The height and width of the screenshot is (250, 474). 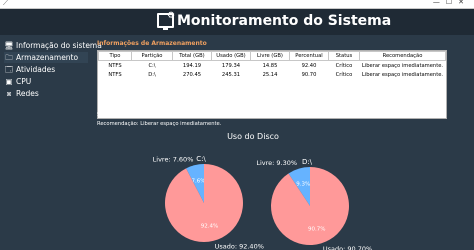 I want to click on table-cell: 92.40, so click(x=309, y=65).